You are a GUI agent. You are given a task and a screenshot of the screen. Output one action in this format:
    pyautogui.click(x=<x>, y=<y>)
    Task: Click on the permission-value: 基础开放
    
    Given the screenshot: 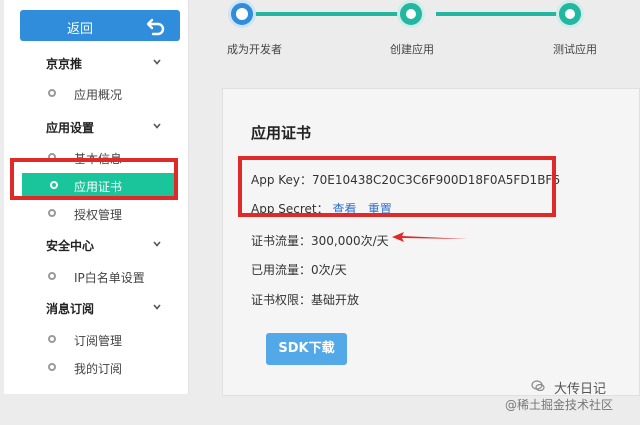 What is the action you would take?
    pyautogui.click(x=335, y=300)
    